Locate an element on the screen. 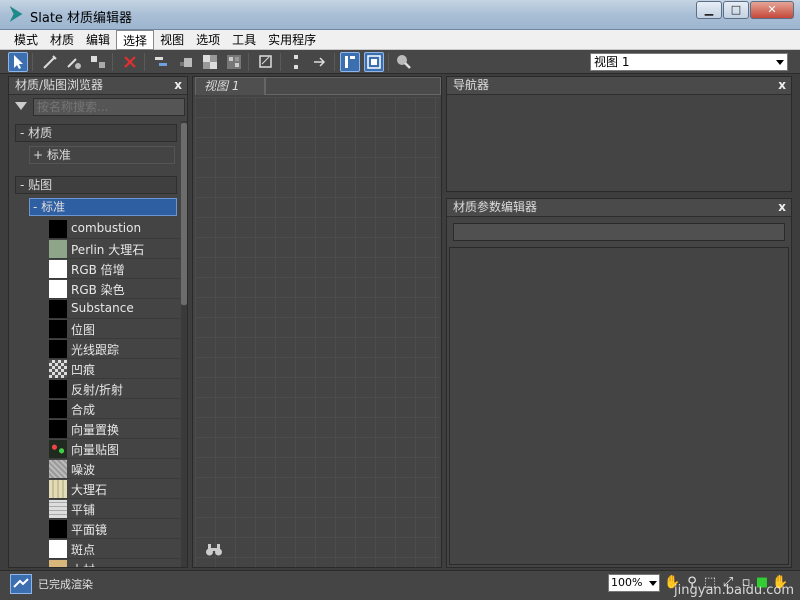 Image resolution: width=800 pixels, height=600 pixels. background-toggle-button is located at coordinates (234, 62).